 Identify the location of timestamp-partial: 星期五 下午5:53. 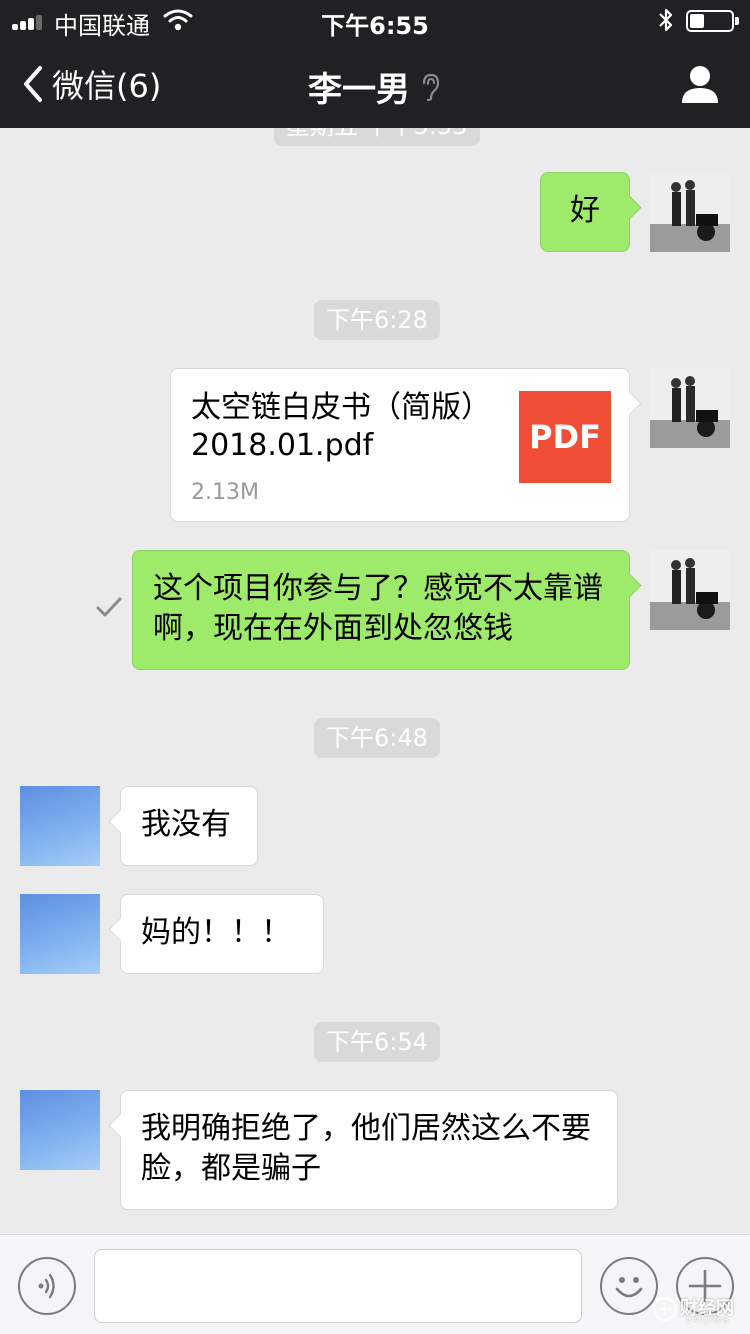
(377, 137).